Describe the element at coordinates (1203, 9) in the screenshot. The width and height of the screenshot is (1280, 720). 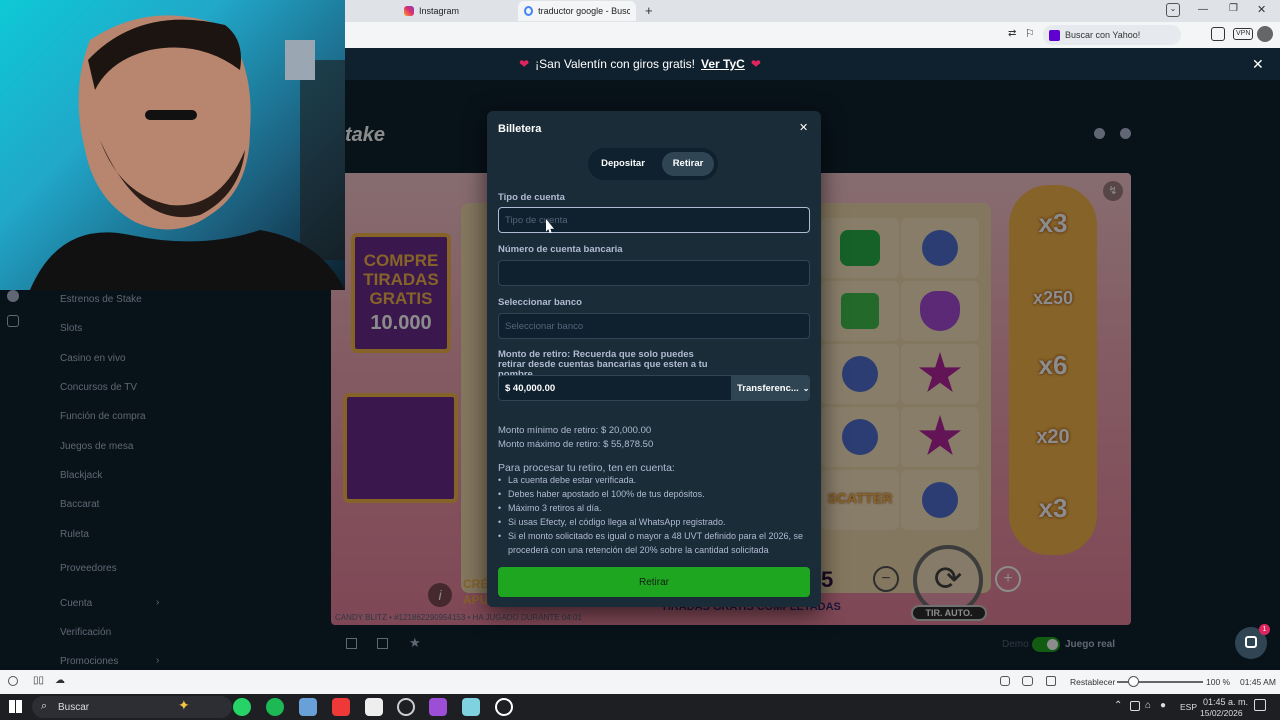
I see `minimize-button: —` at that location.